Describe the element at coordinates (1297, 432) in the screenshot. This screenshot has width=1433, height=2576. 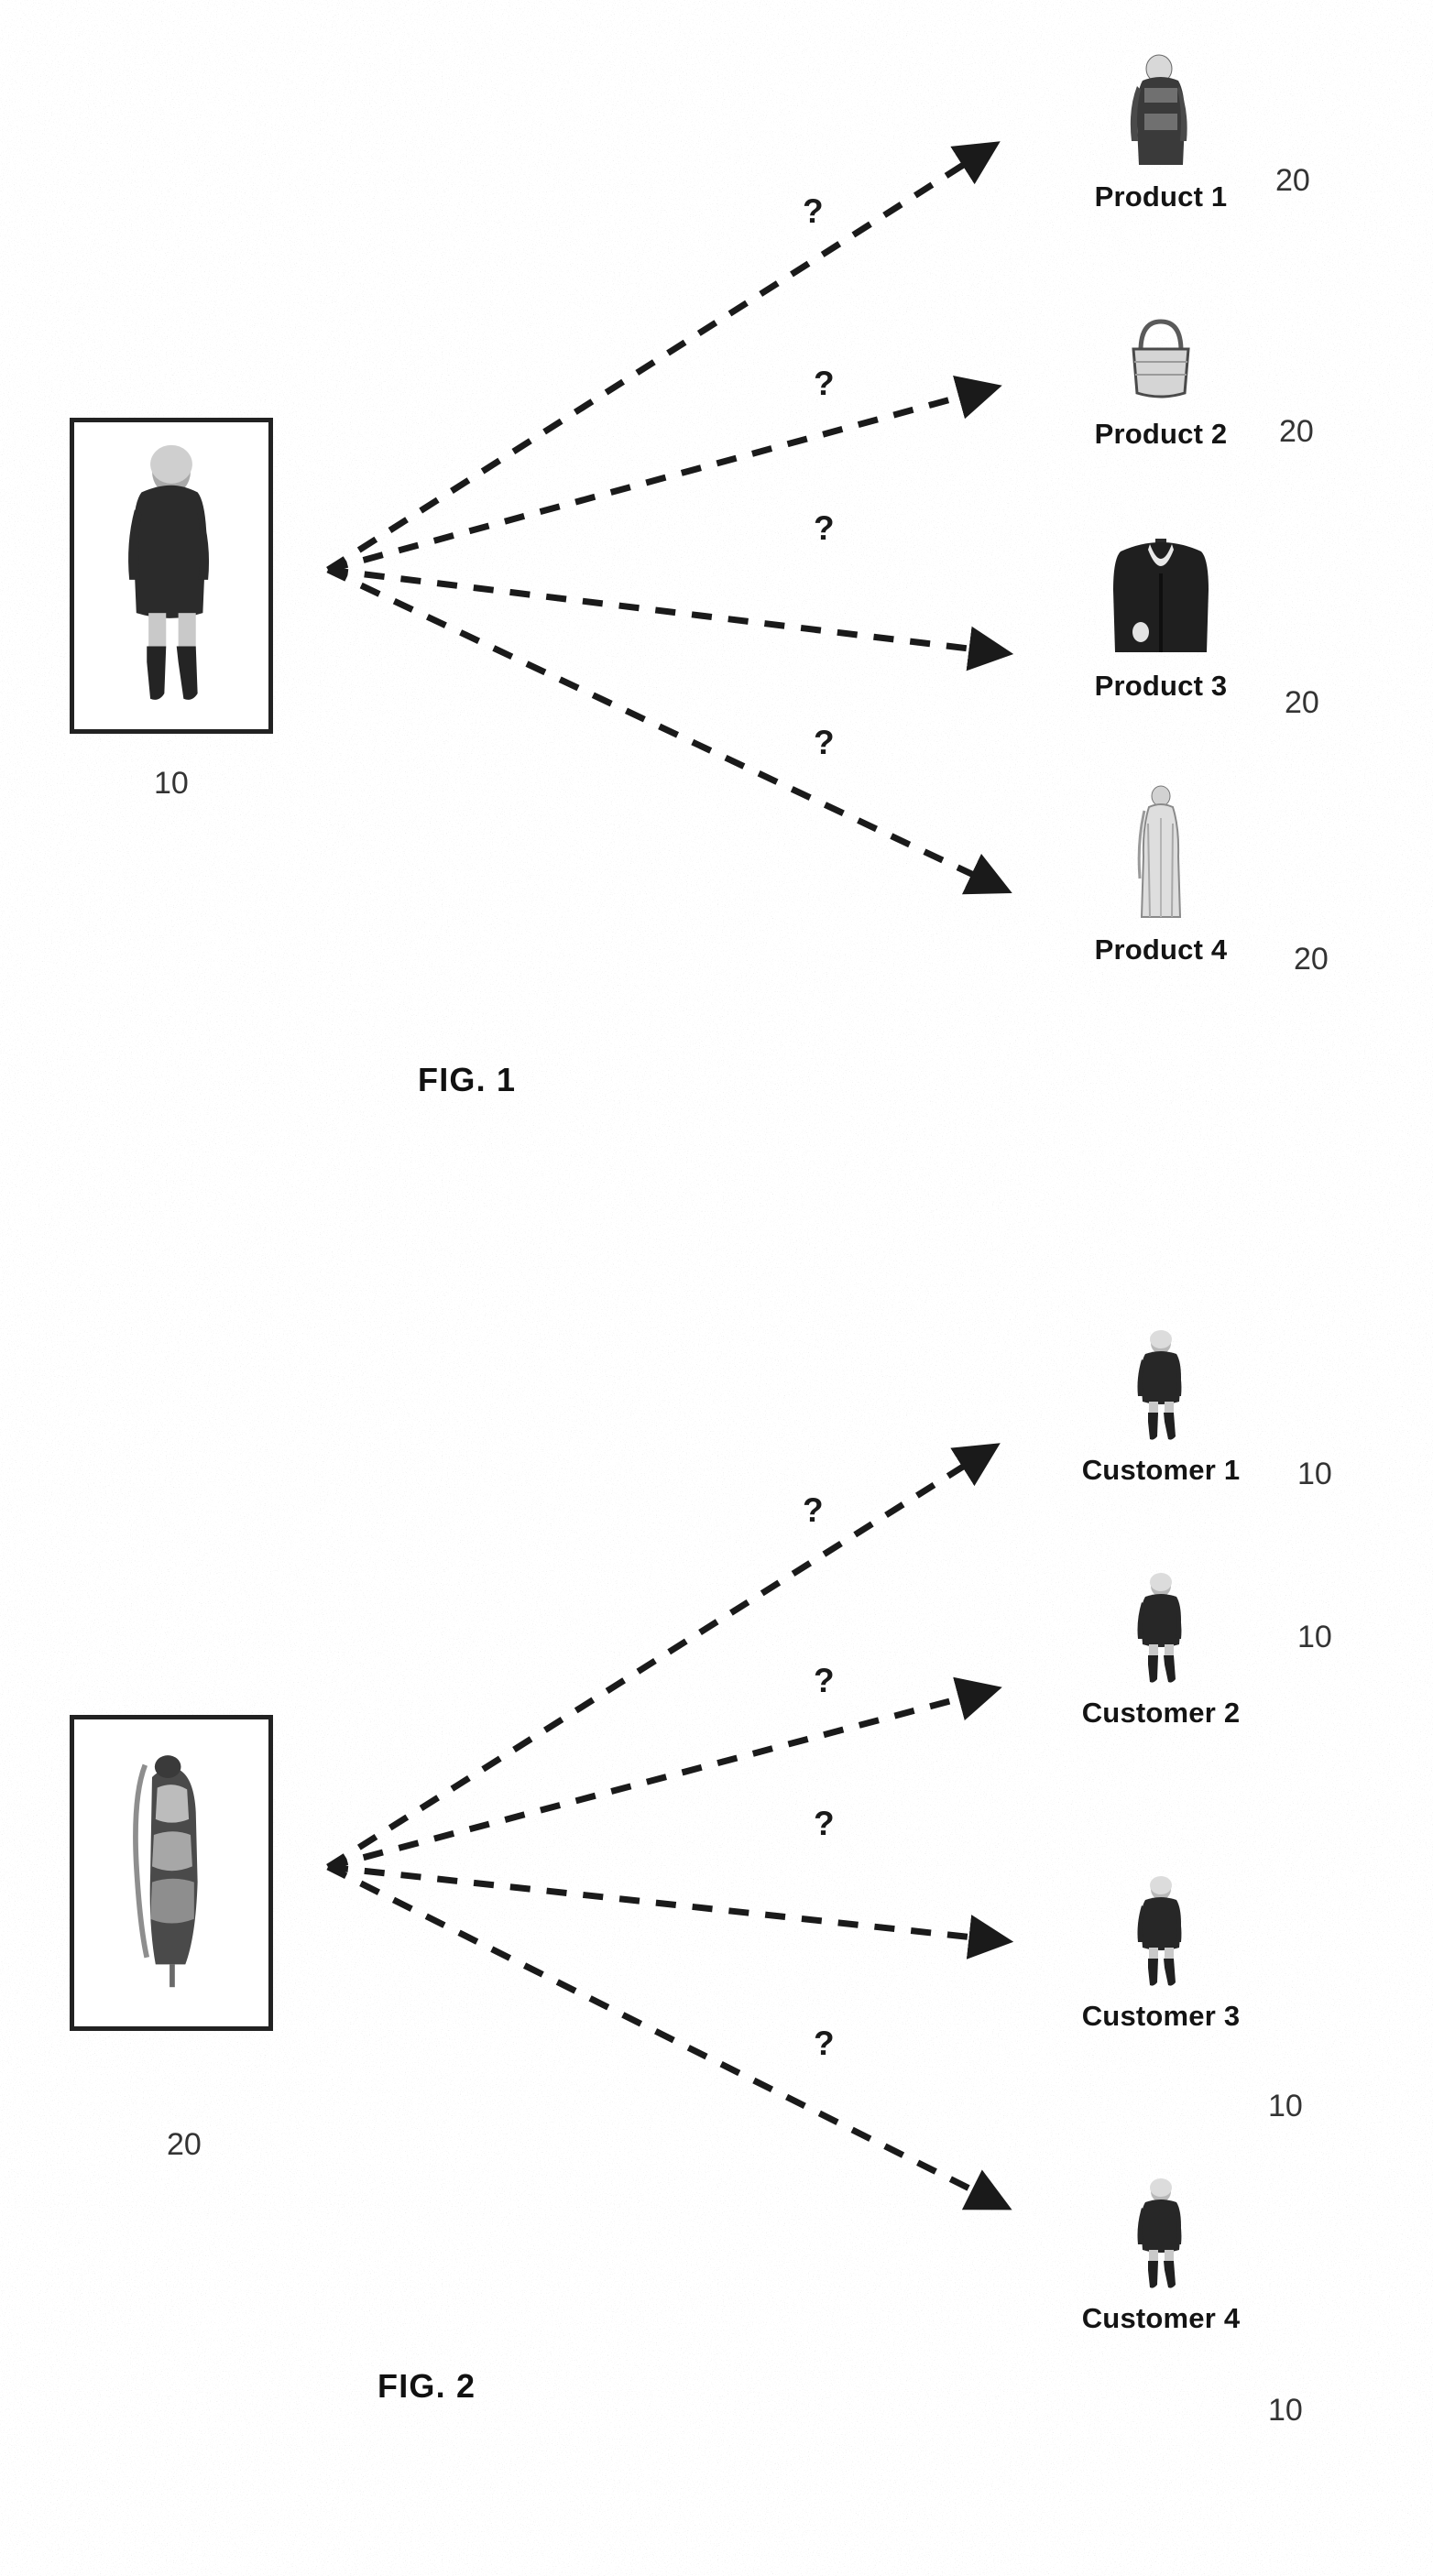
I see `target-reference-number-product-2: 20` at that location.